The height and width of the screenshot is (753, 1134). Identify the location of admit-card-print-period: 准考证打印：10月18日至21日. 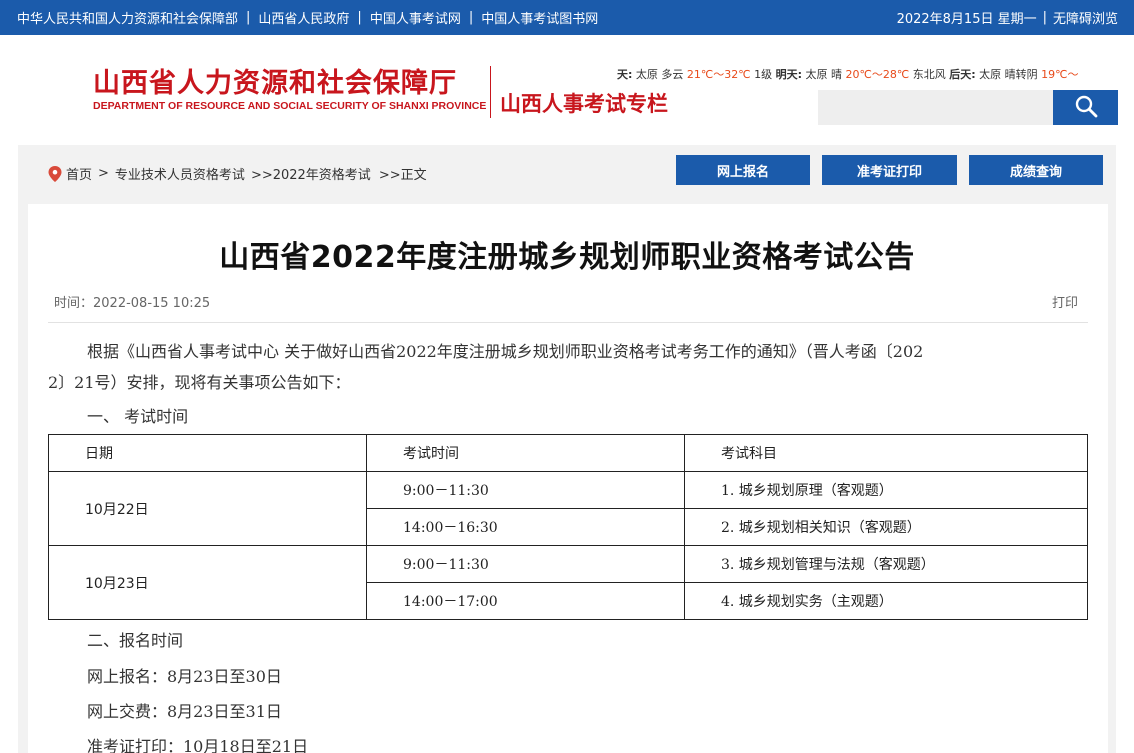
(198, 745).